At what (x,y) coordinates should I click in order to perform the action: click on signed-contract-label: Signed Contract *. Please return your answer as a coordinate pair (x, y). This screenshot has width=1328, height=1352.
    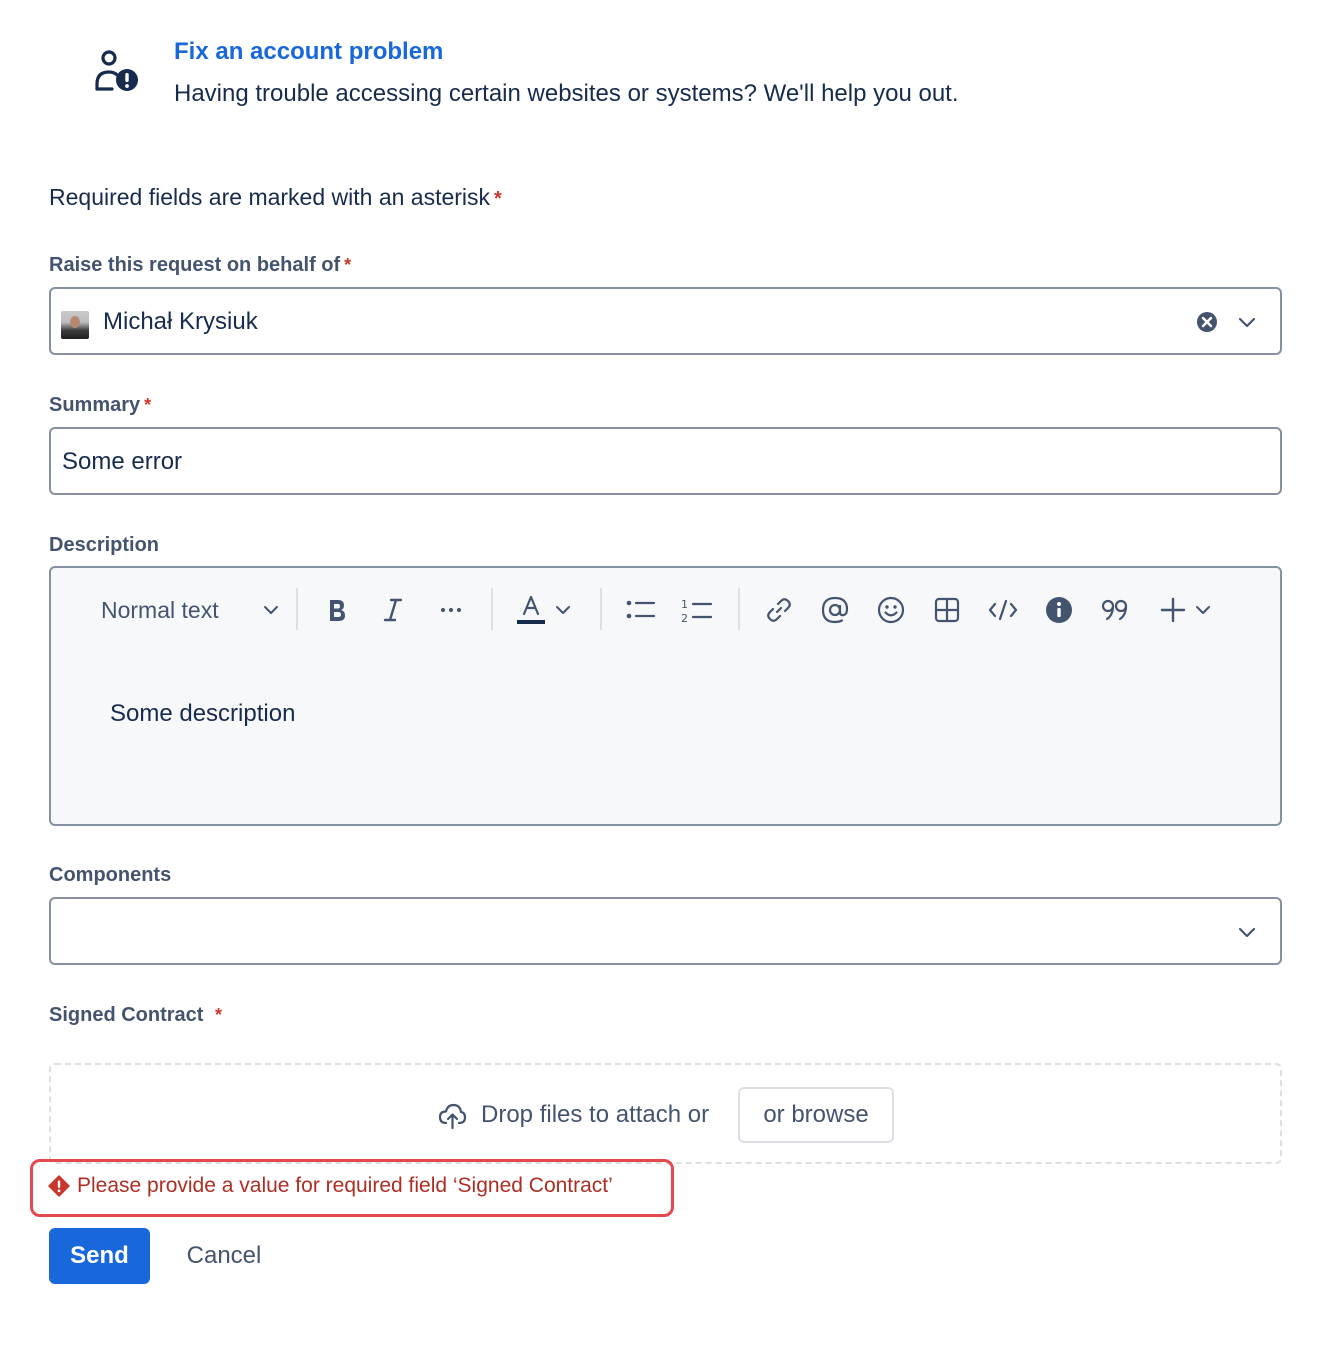
    Looking at the image, I should click on (135, 1015).